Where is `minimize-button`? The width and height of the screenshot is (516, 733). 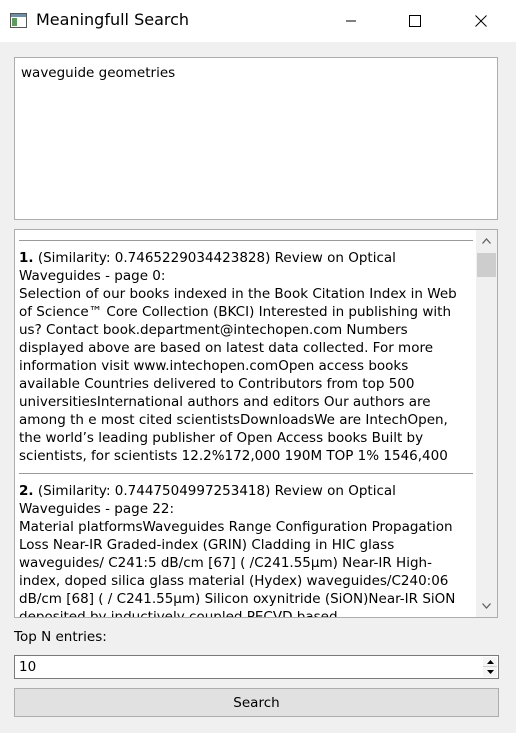
minimize-button is located at coordinates (351, 21).